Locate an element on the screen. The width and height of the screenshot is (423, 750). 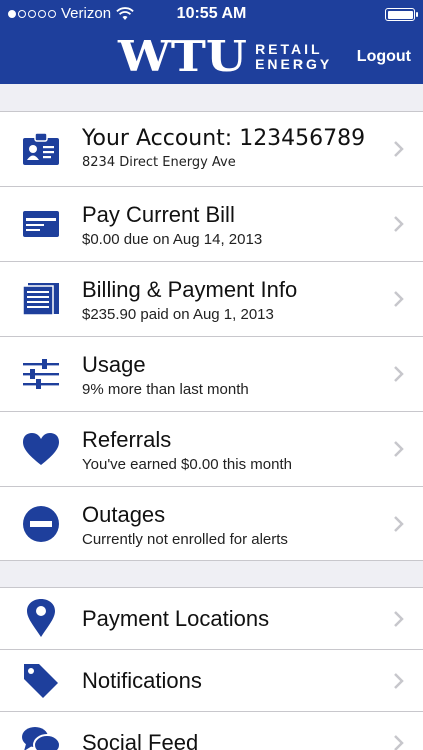
menu-item-title: Pay Current Bill is located at coordinates (158, 214).